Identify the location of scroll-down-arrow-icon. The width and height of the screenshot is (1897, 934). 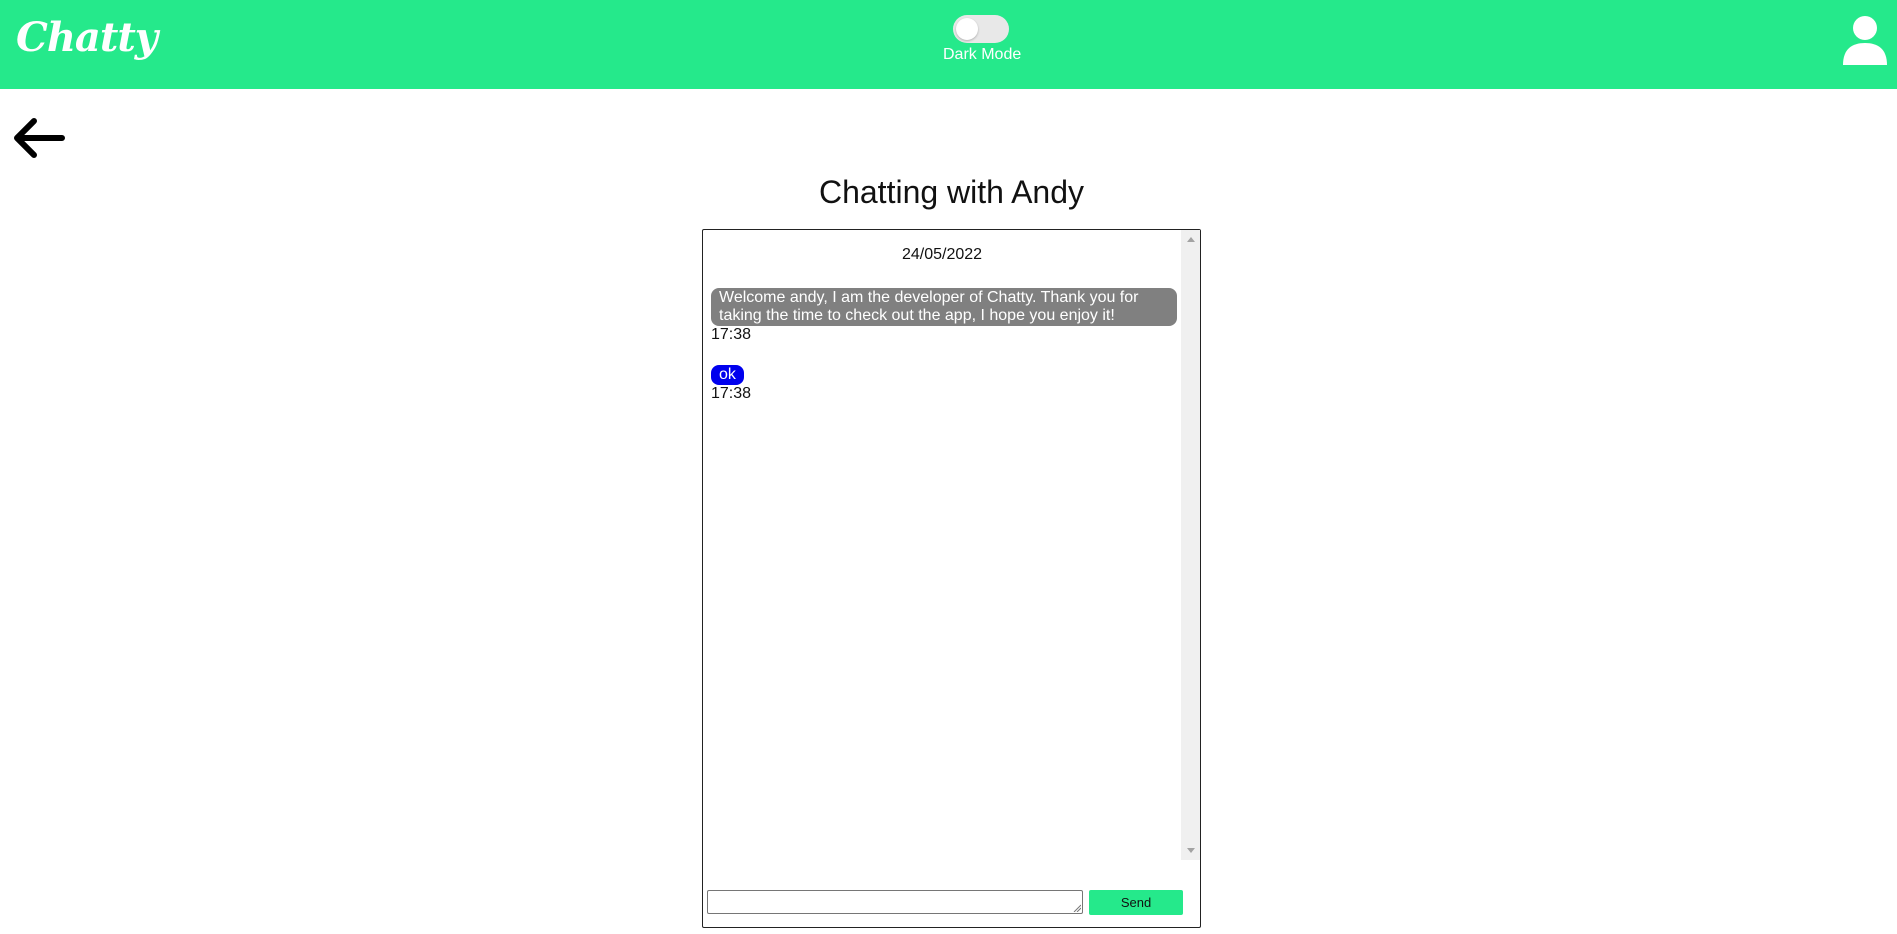
(1191, 850).